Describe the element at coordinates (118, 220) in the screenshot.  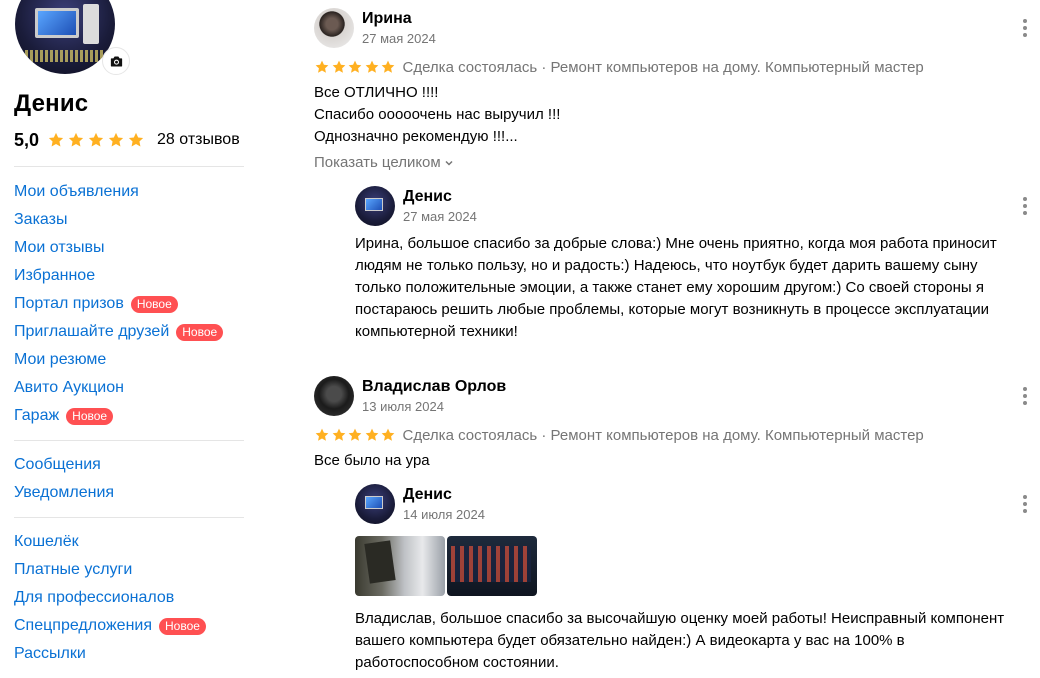
I see `menu-item: Заказы` at that location.